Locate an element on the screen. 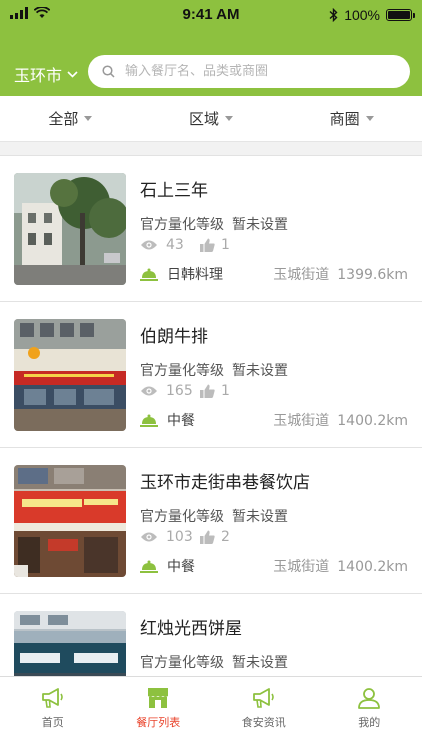  filter-business-district: 商圈 is located at coordinates (351, 118).